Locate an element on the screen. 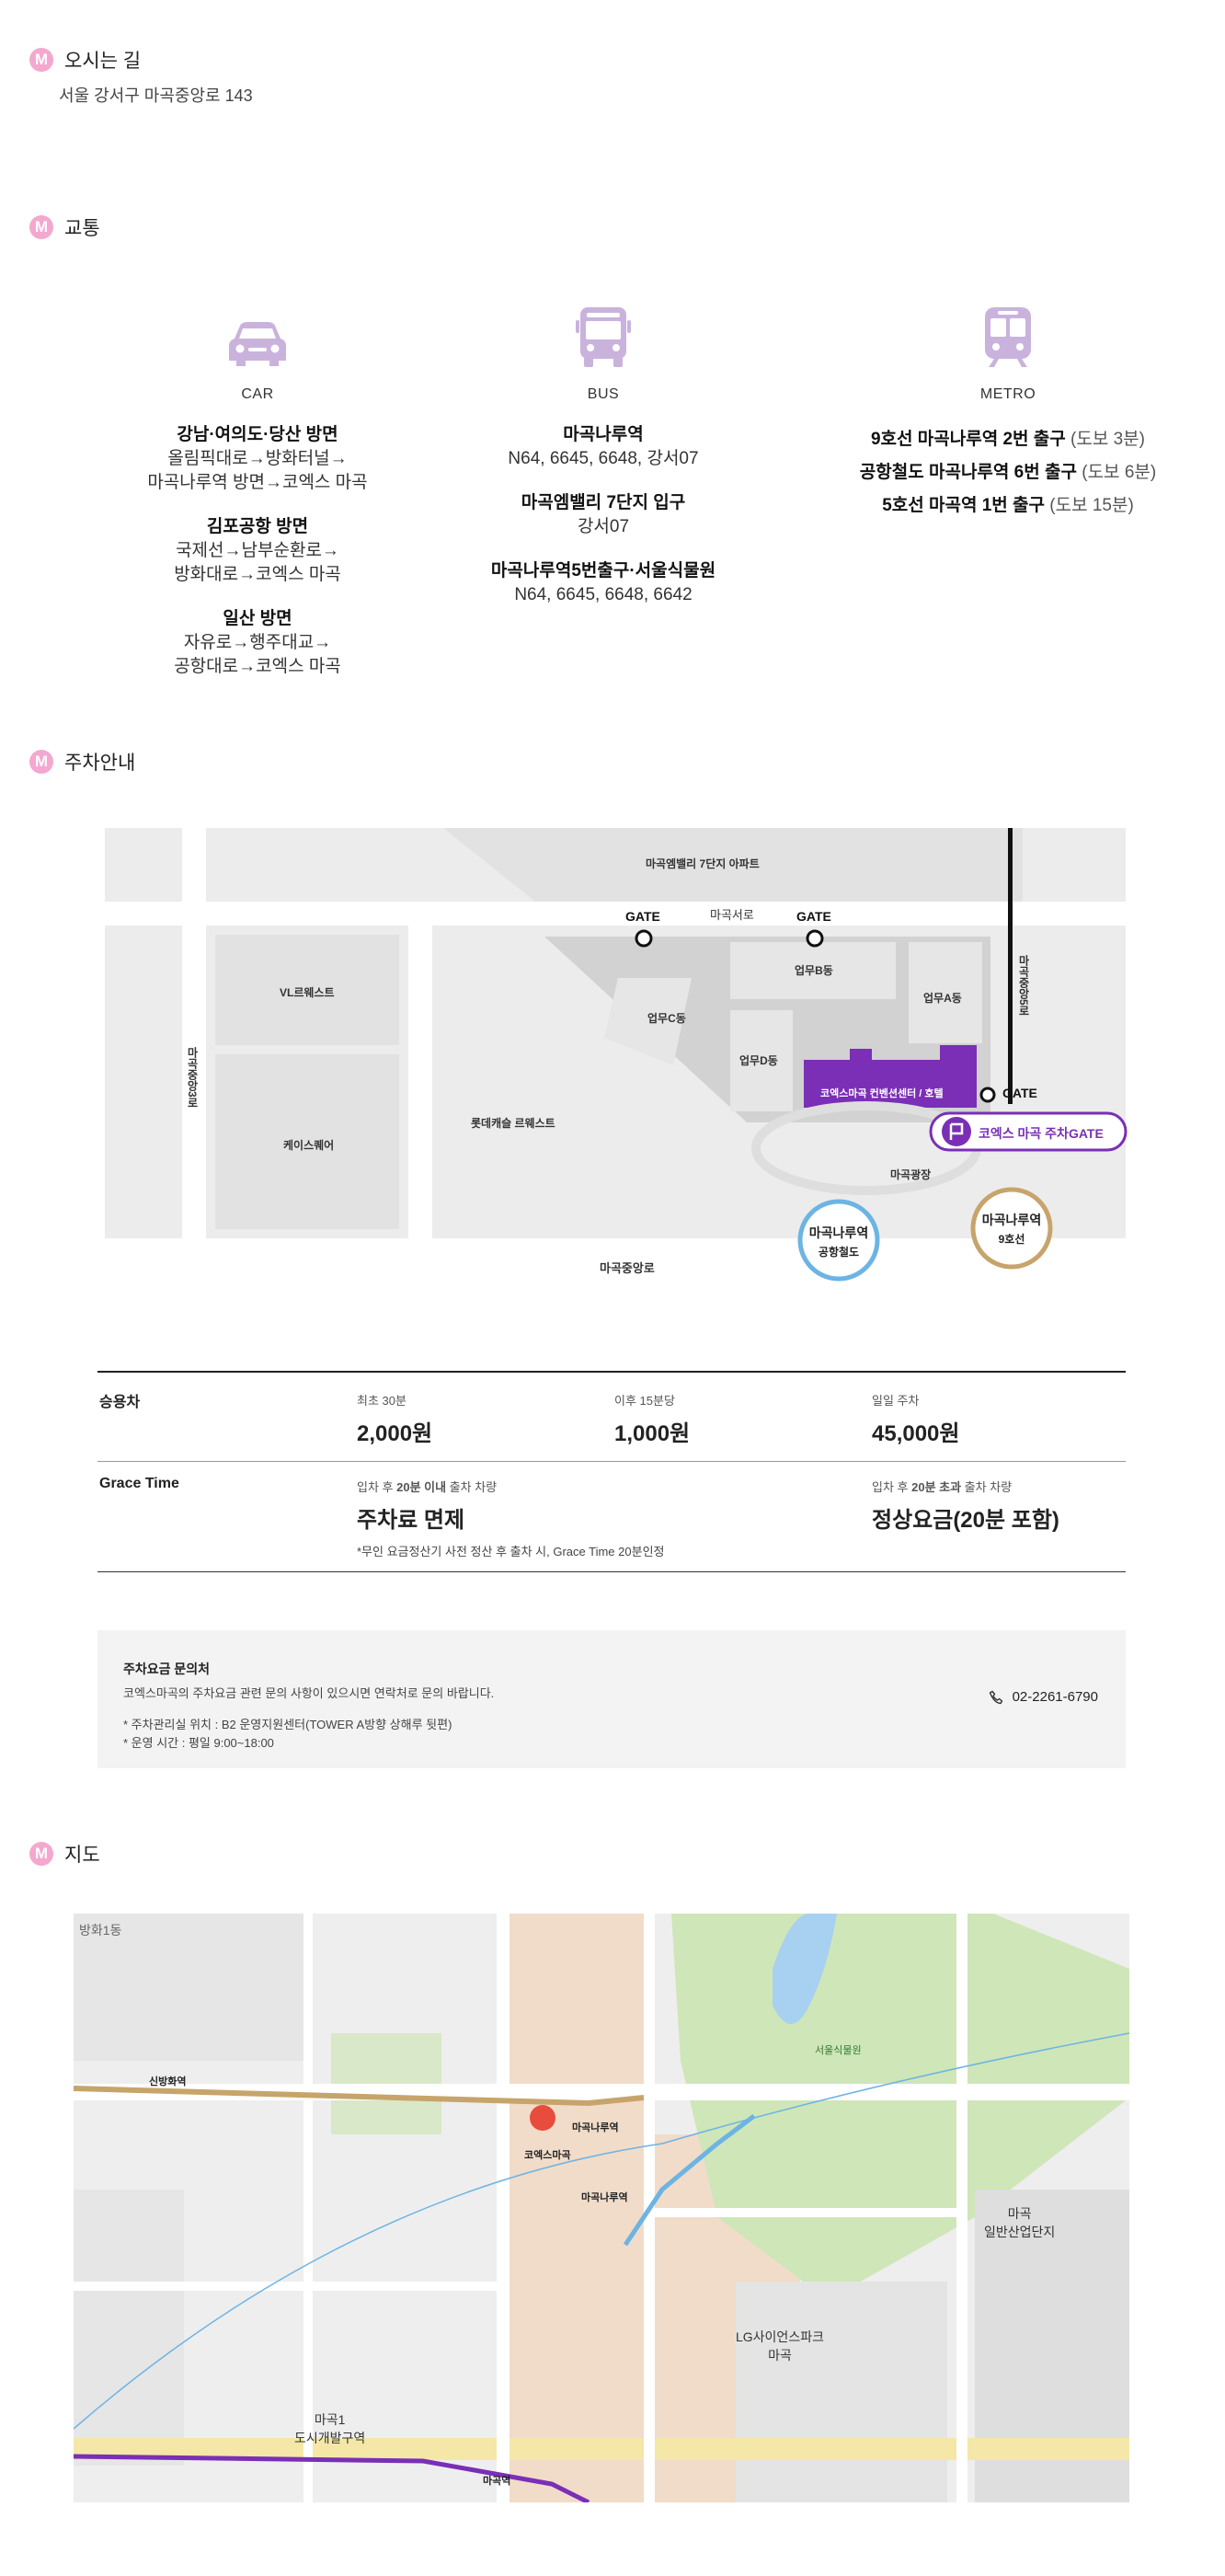 Image resolution: width=1225 pixels, height=2576 pixels. car-route-line: 자유로→행주대교→ is located at coordinates (257, 642).